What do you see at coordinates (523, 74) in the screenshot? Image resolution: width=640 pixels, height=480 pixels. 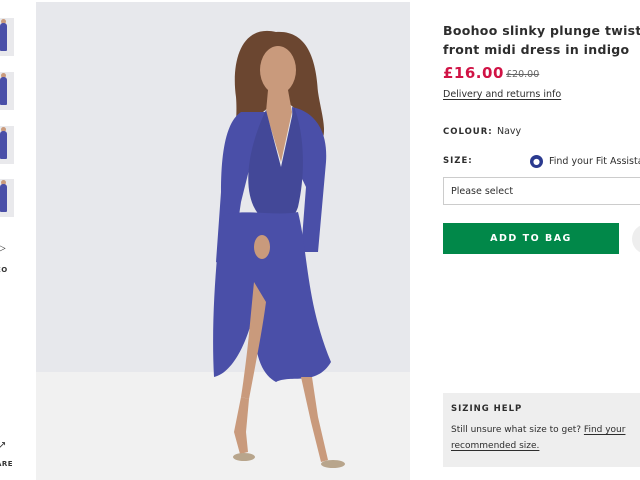 I see `previous-price: £20.00` at bounding box center [523, 74].